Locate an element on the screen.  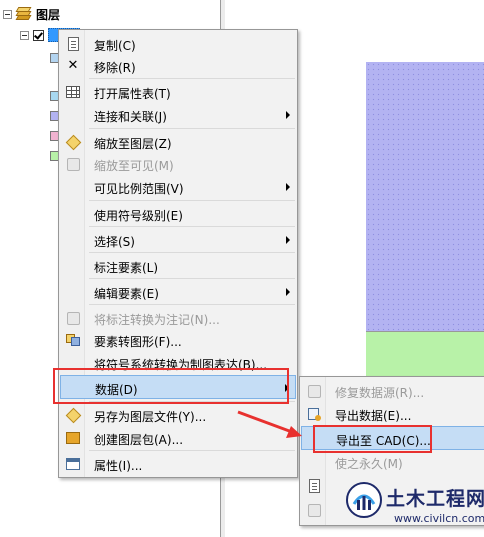
watermark: 土木工程网 www.civilcn.com is located at coordinates (412, 507).